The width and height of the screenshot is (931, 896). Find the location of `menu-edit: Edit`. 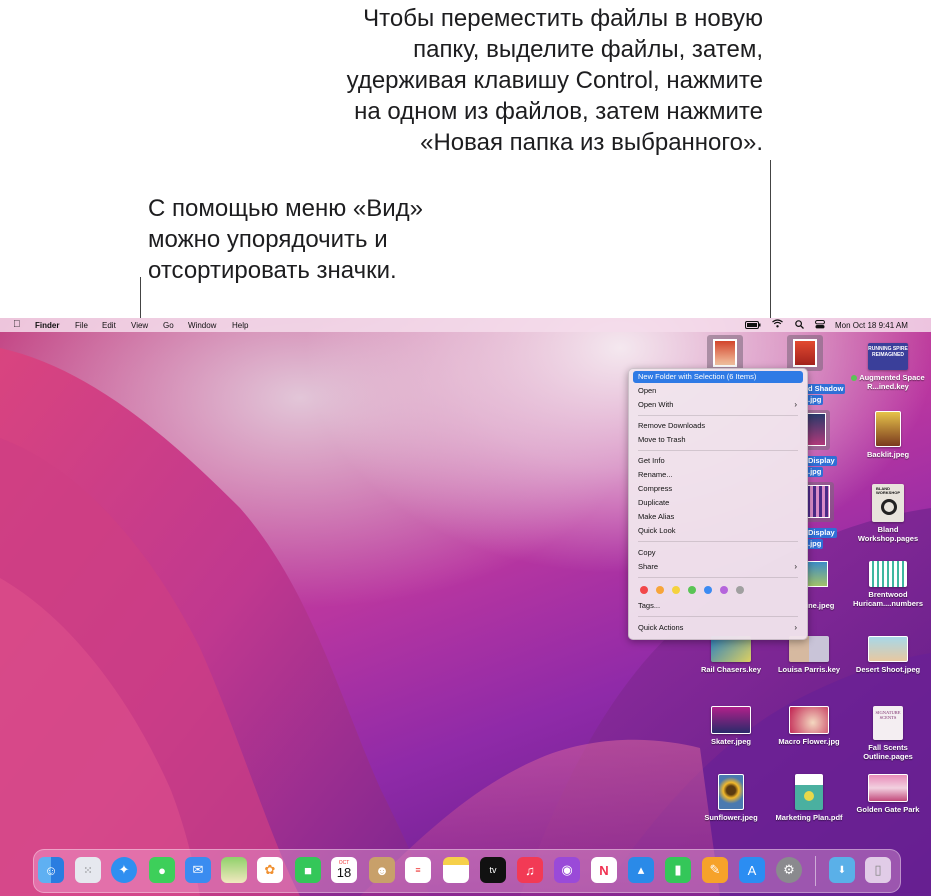

menu-edit: Edit is located at coordinates (109, 325).